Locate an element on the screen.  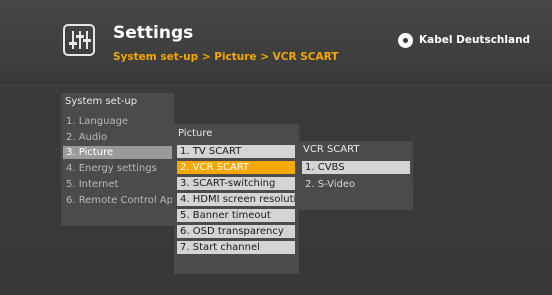
menu-title: VCR SCART is located at coordinates (331, 149).